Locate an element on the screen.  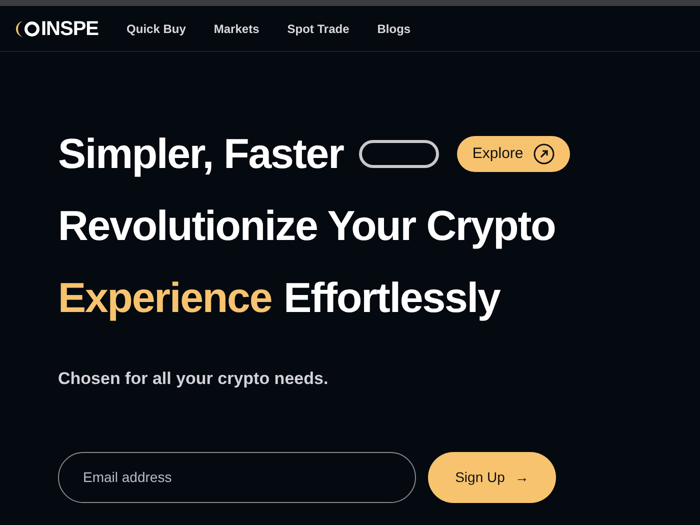
logo-icon is located at coordinates (28, 29).